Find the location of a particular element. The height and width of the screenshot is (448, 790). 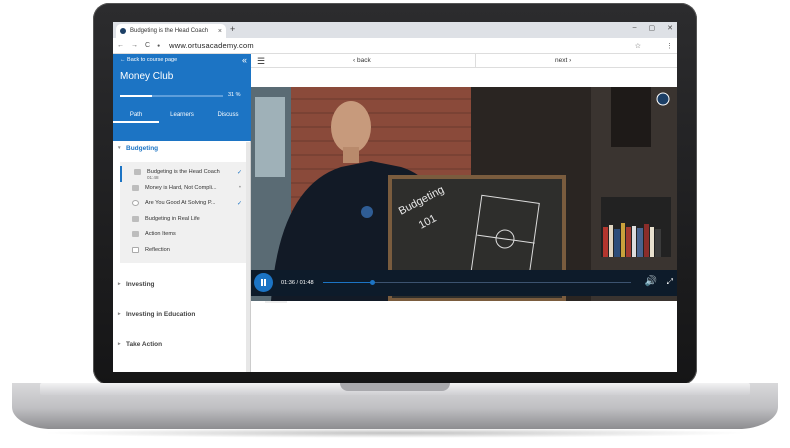

lock-icon: ● is located at coordinates (159, 45).